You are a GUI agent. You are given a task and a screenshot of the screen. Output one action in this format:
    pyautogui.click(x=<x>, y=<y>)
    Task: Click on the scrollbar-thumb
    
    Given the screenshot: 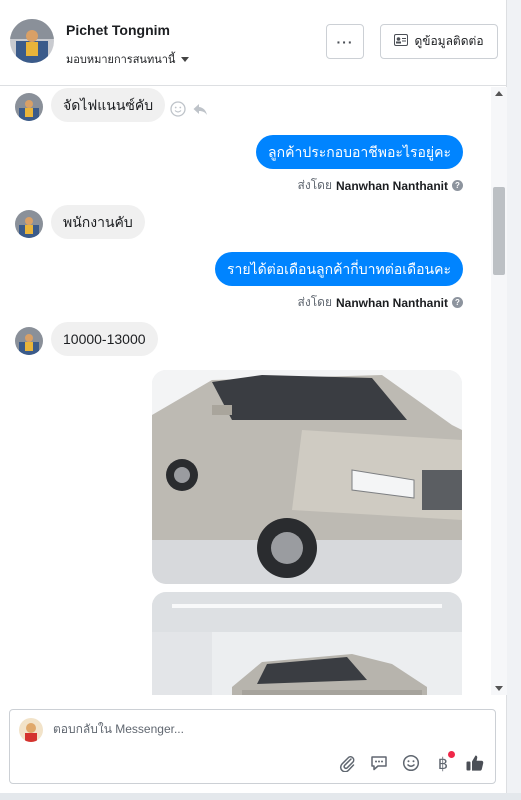 What is the action you would take?
    pyautogui.click(x=499, y=231)
    